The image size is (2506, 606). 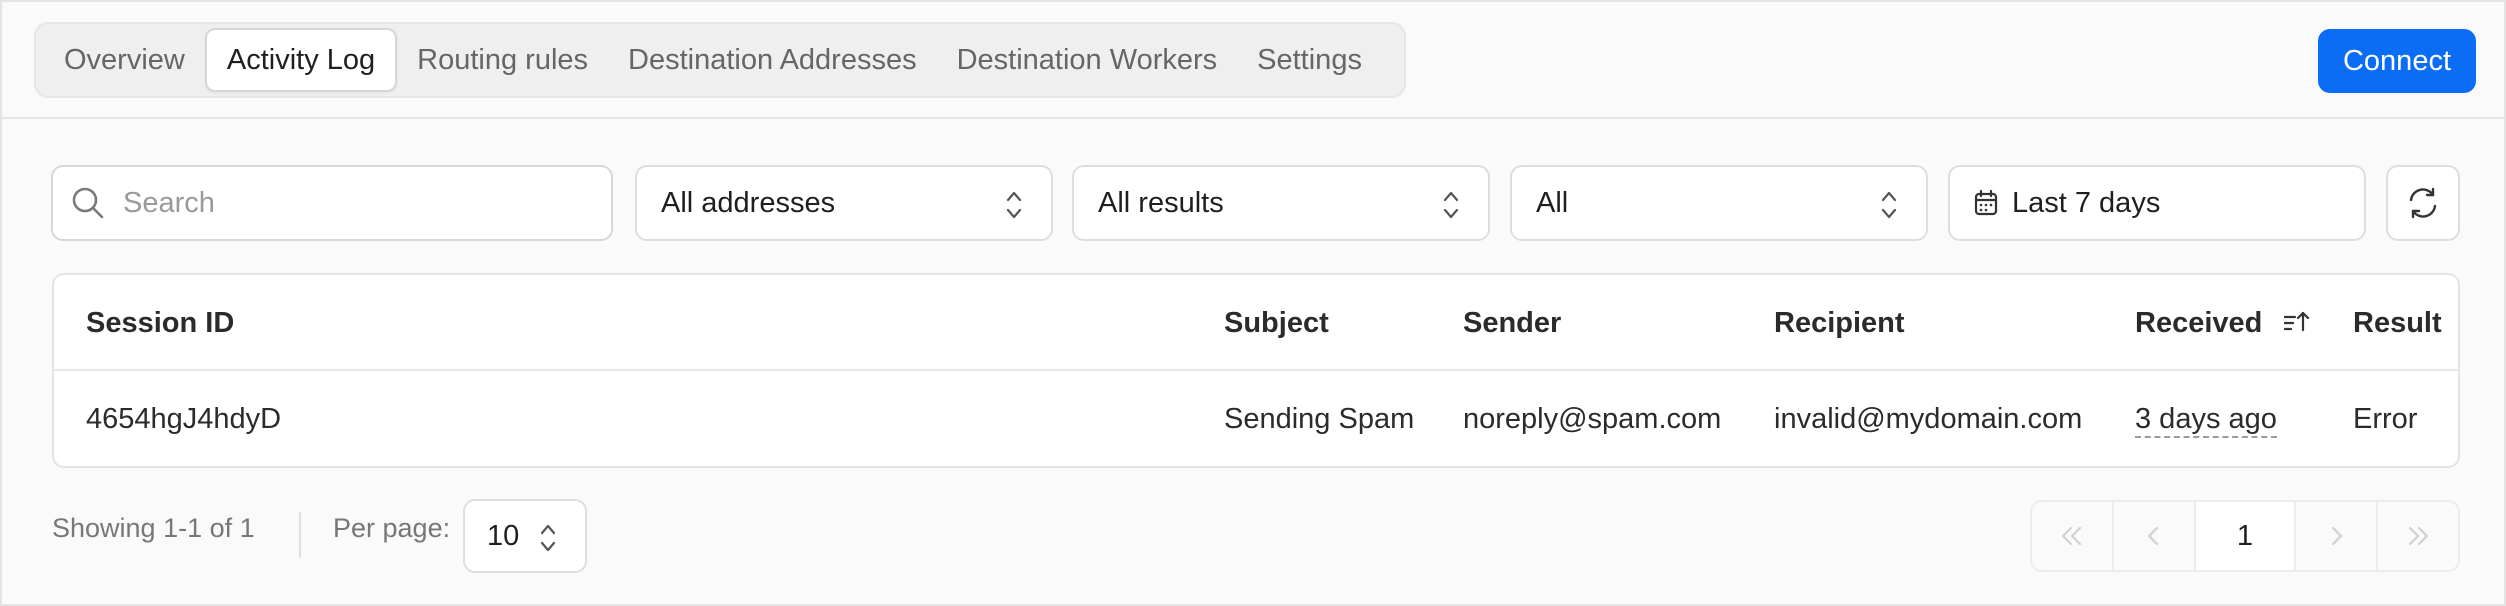 I want to click on column-header-recipient: Recipient, so click(x=1839, y=323).